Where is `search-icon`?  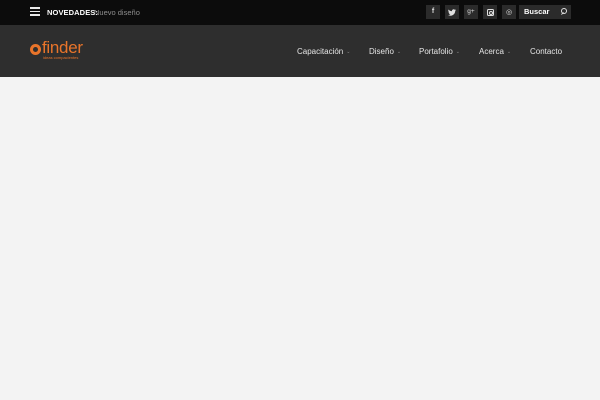 search-icon is located at coordinates (563, 11).